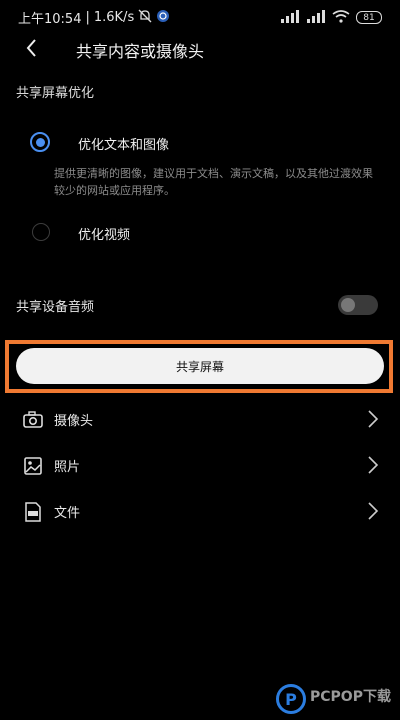  Describe the element at coordinates (200, 366) in the screenshot. I see `share-screen-button: 共享屏幕` at that location.